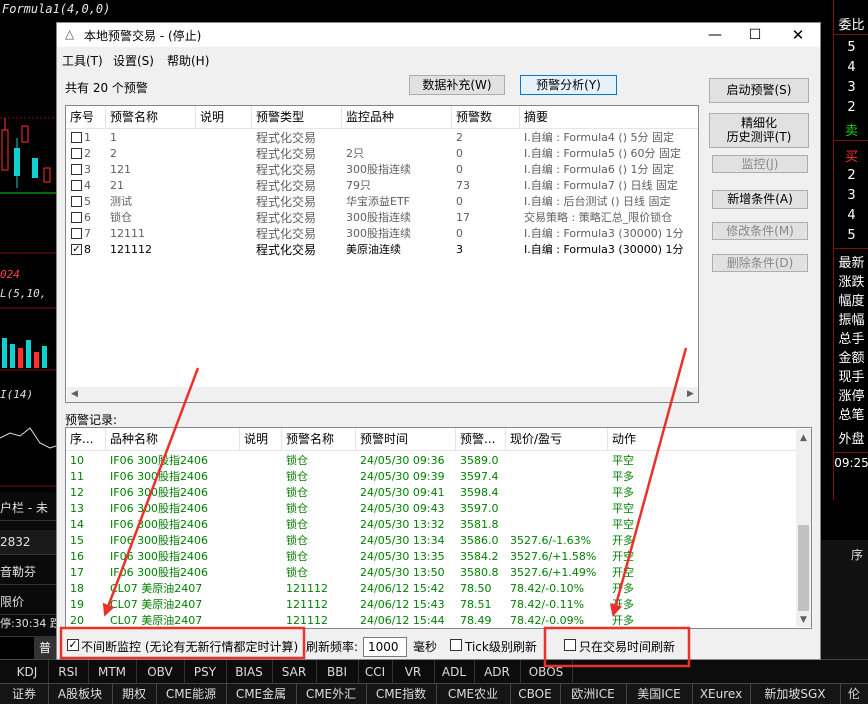  Describe the element at coordinates (557, 525) in the screenshot. I see `log-pnl` at that location.